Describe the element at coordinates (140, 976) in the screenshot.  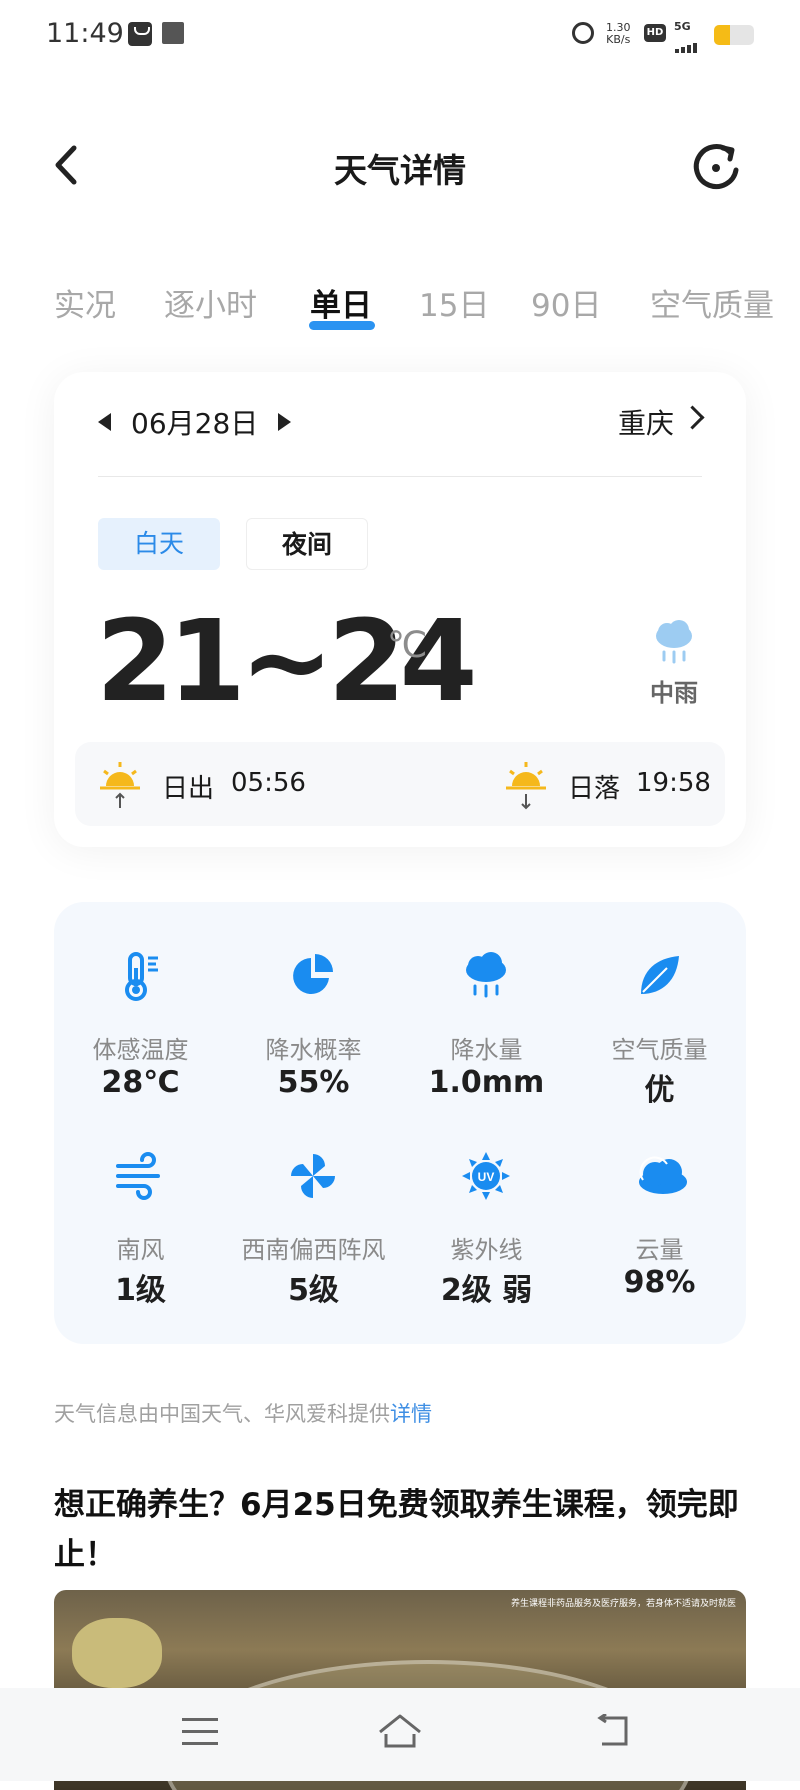
I see `thermometer-icon` at that location.